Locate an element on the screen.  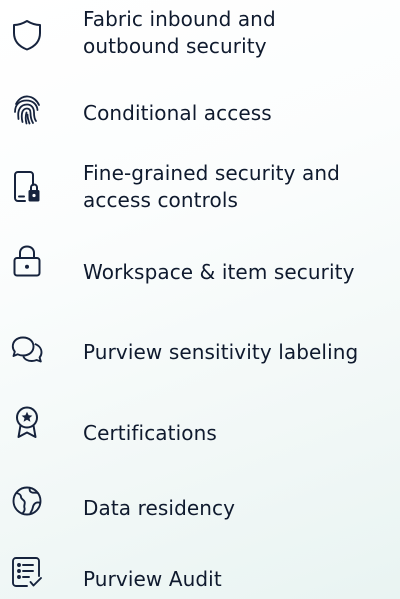
feature-label: Workspace & item security is located at coordinates (219, 272).